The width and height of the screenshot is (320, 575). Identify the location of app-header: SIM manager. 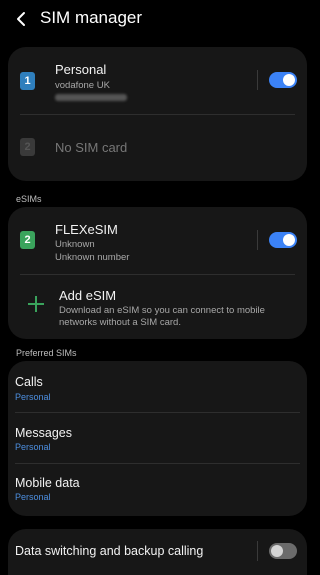
(157, 20).